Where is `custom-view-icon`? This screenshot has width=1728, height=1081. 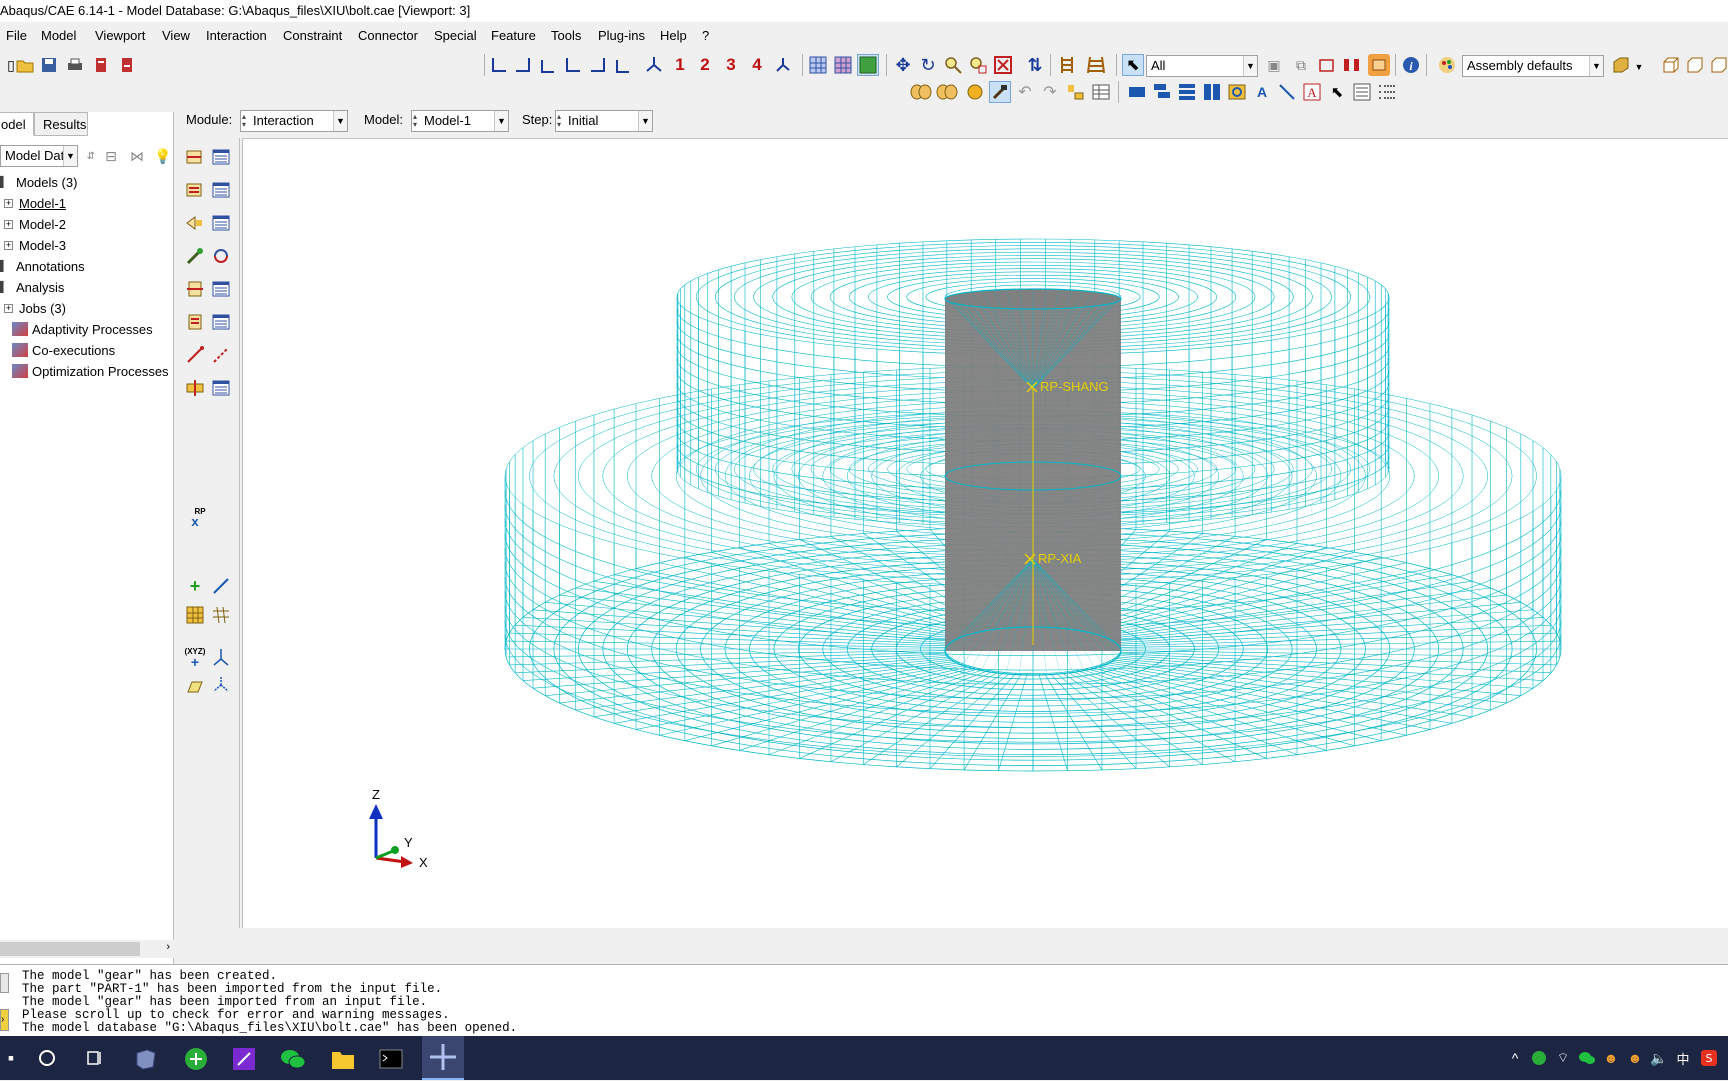
custom-view-icon is located at coordinates (783, 65).